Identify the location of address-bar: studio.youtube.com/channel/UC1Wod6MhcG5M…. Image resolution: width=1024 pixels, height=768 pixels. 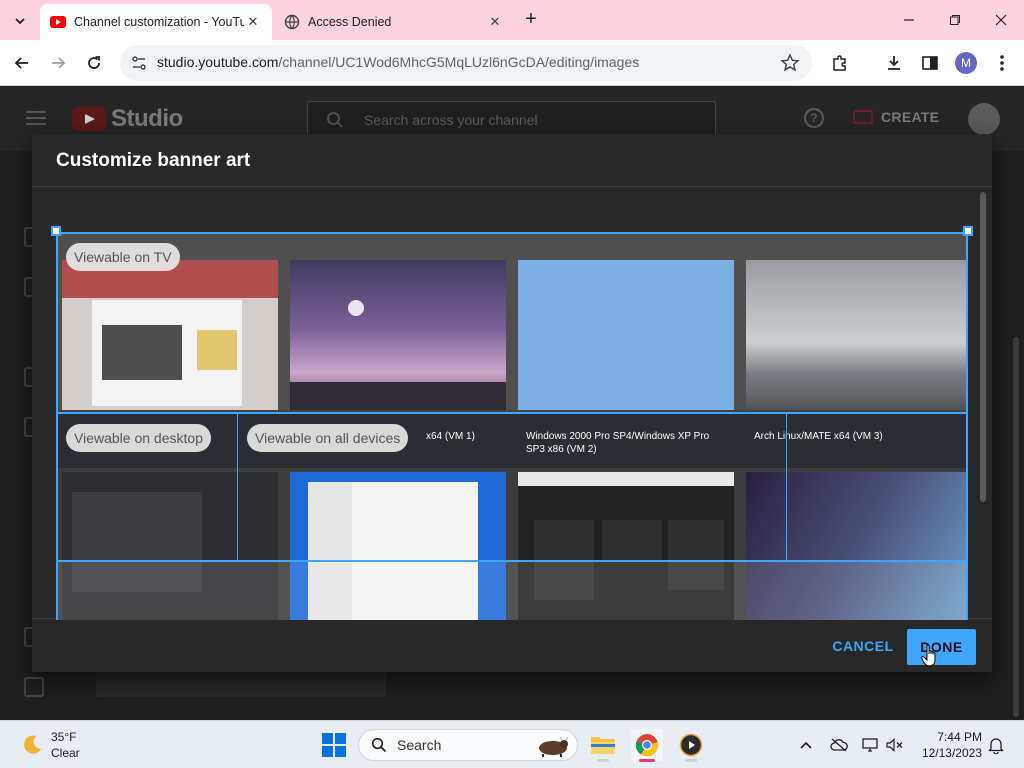
(466, 63).